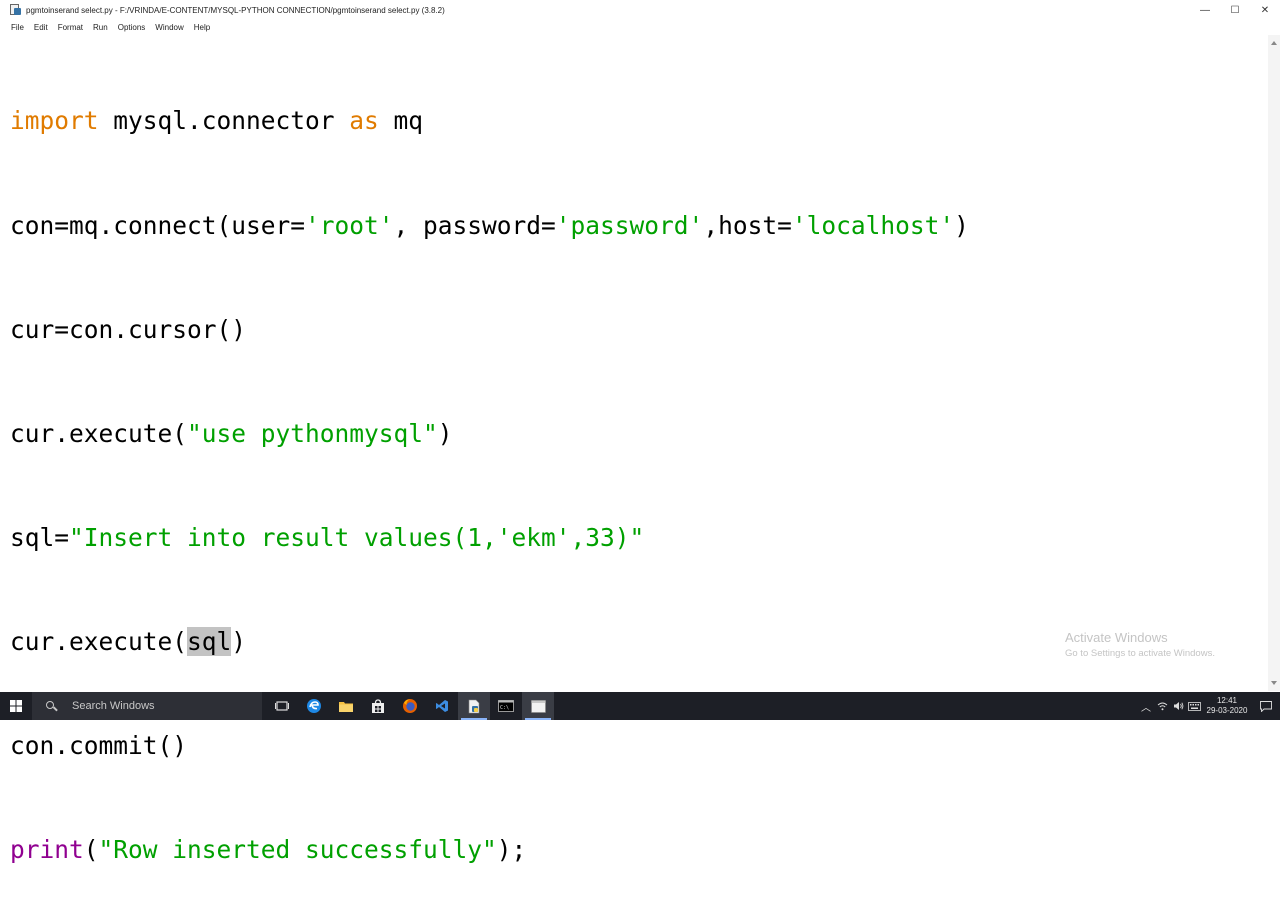  Describe the element at coordinates (640, 706) in the screenshot. I see `taskbar: Search Windows C:\ ︿ 12:41 29-03-2020` at that location.